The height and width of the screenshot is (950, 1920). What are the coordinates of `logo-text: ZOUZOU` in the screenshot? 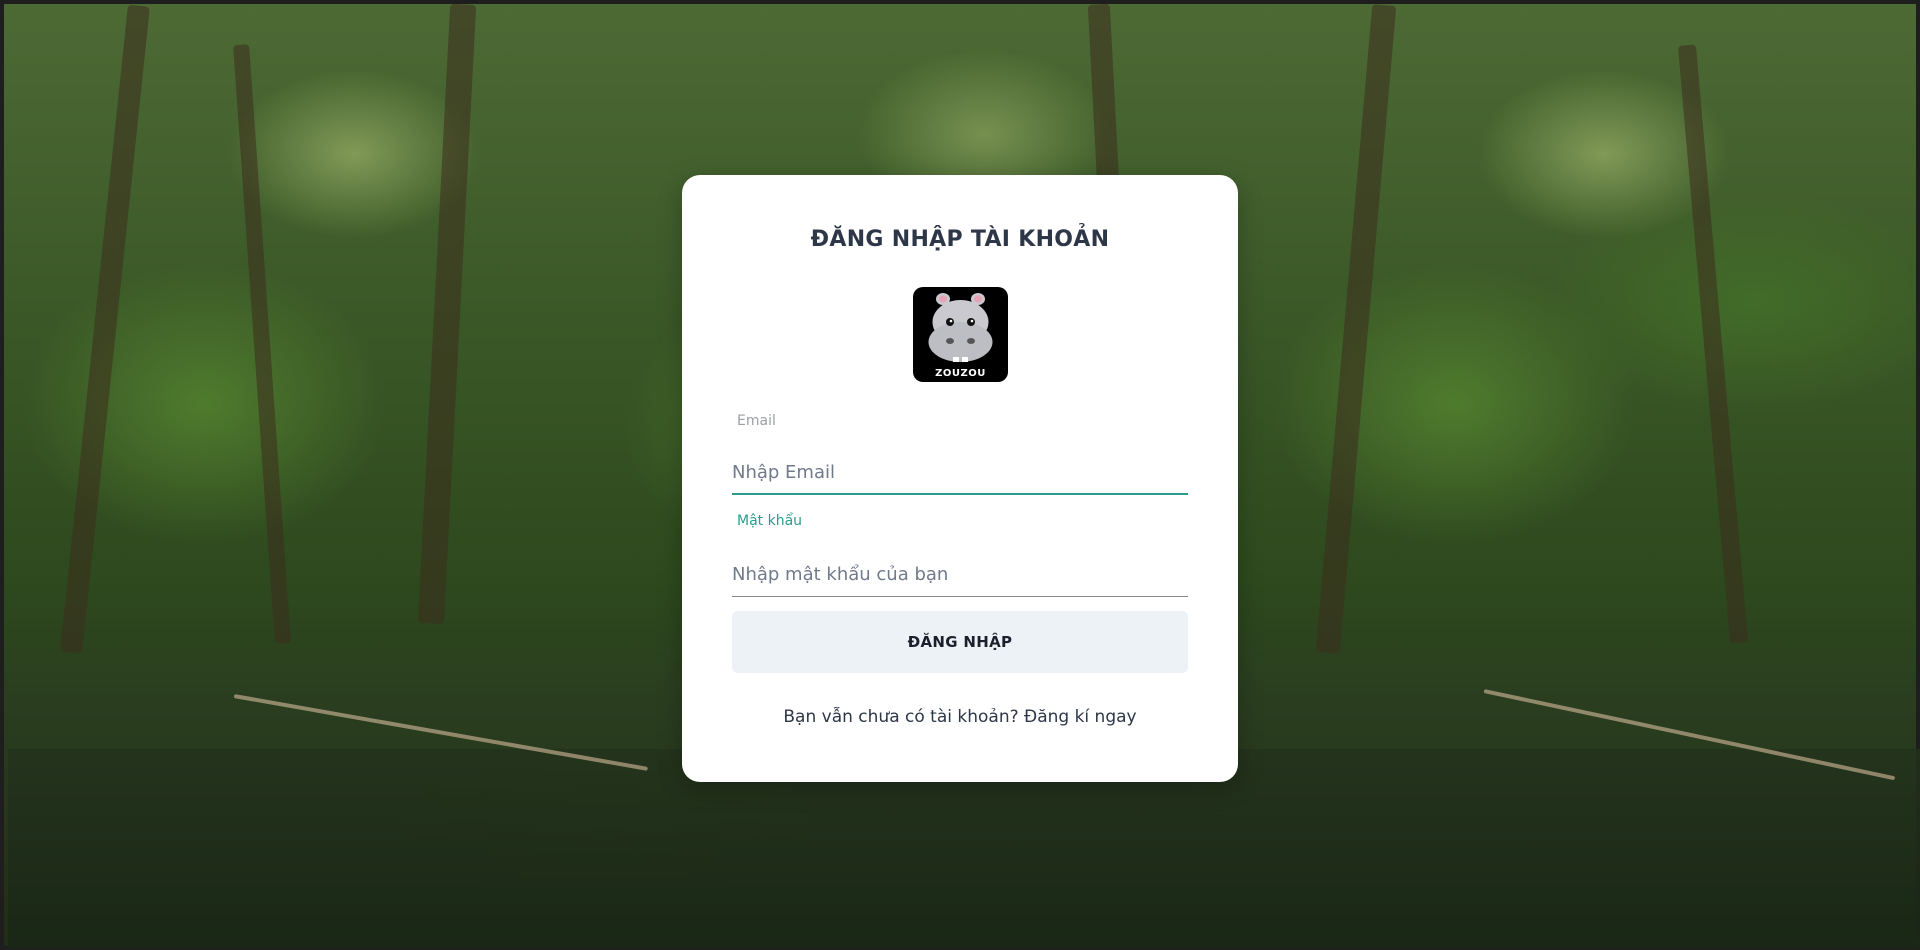 It's located at (960, 373).